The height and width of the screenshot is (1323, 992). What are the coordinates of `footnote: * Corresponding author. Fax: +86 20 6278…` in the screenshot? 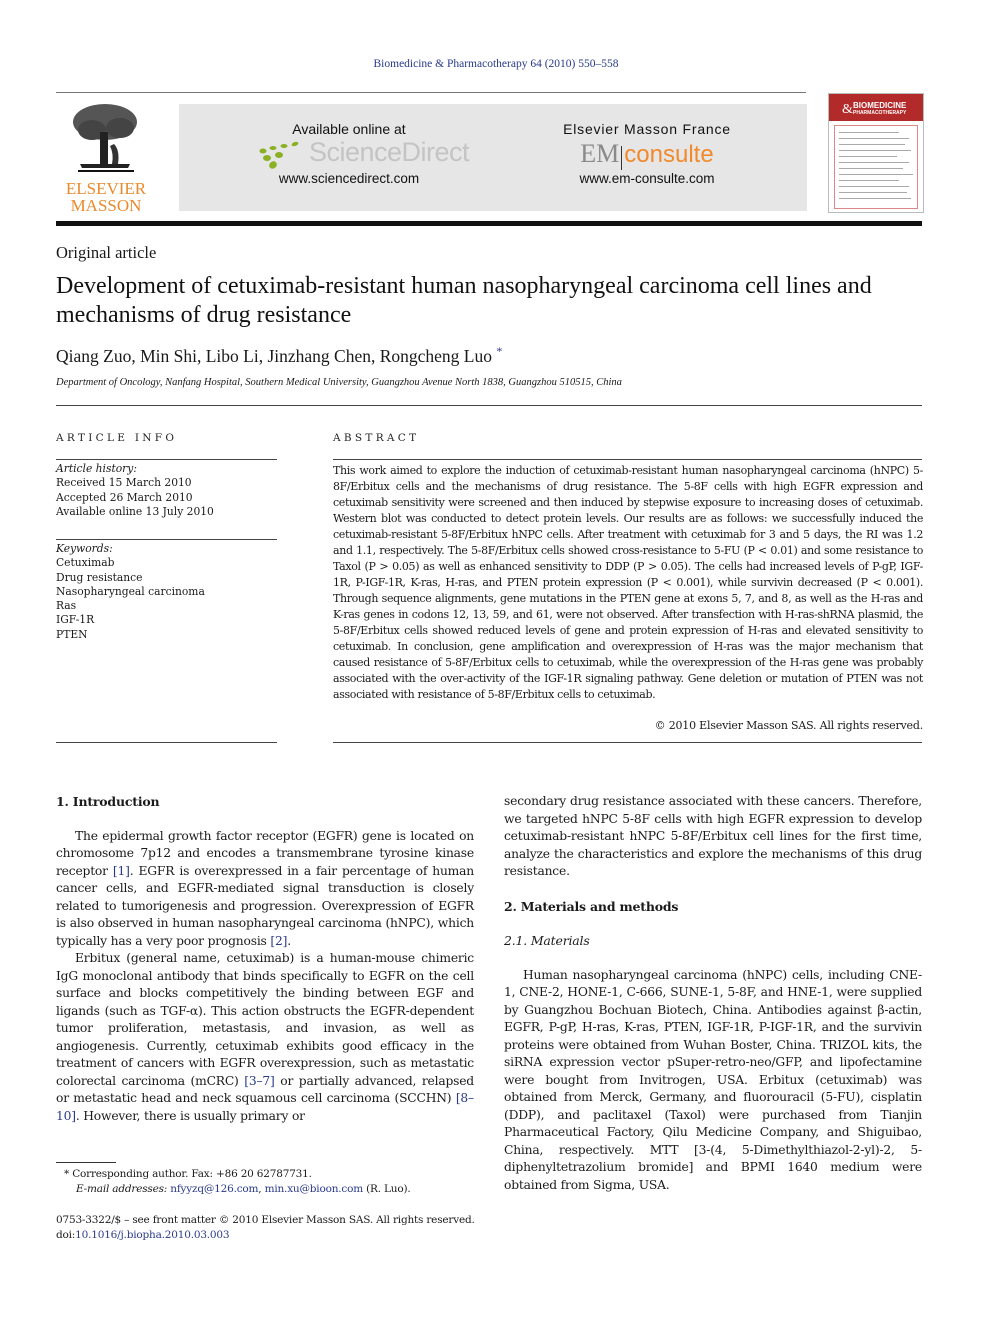 It's located at (237, 1181).